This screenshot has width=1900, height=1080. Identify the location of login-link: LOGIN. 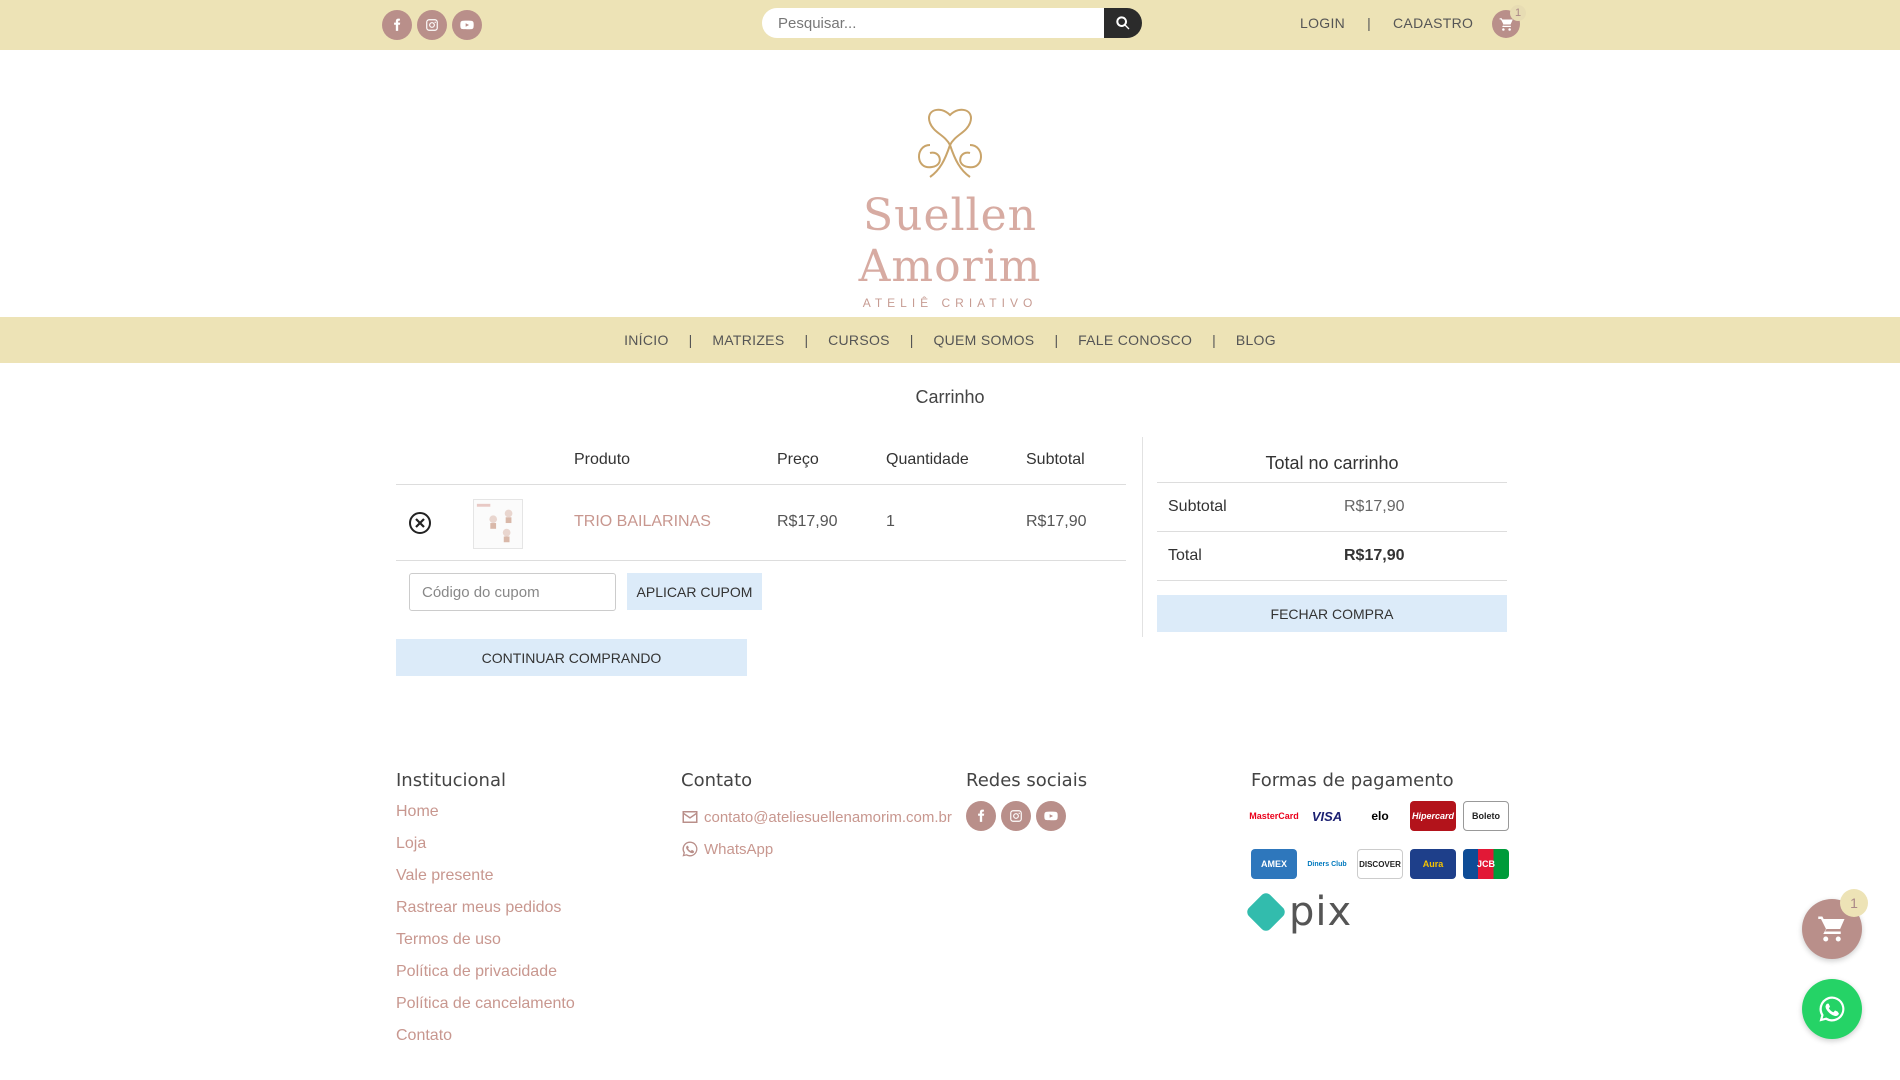
(1322, 23).